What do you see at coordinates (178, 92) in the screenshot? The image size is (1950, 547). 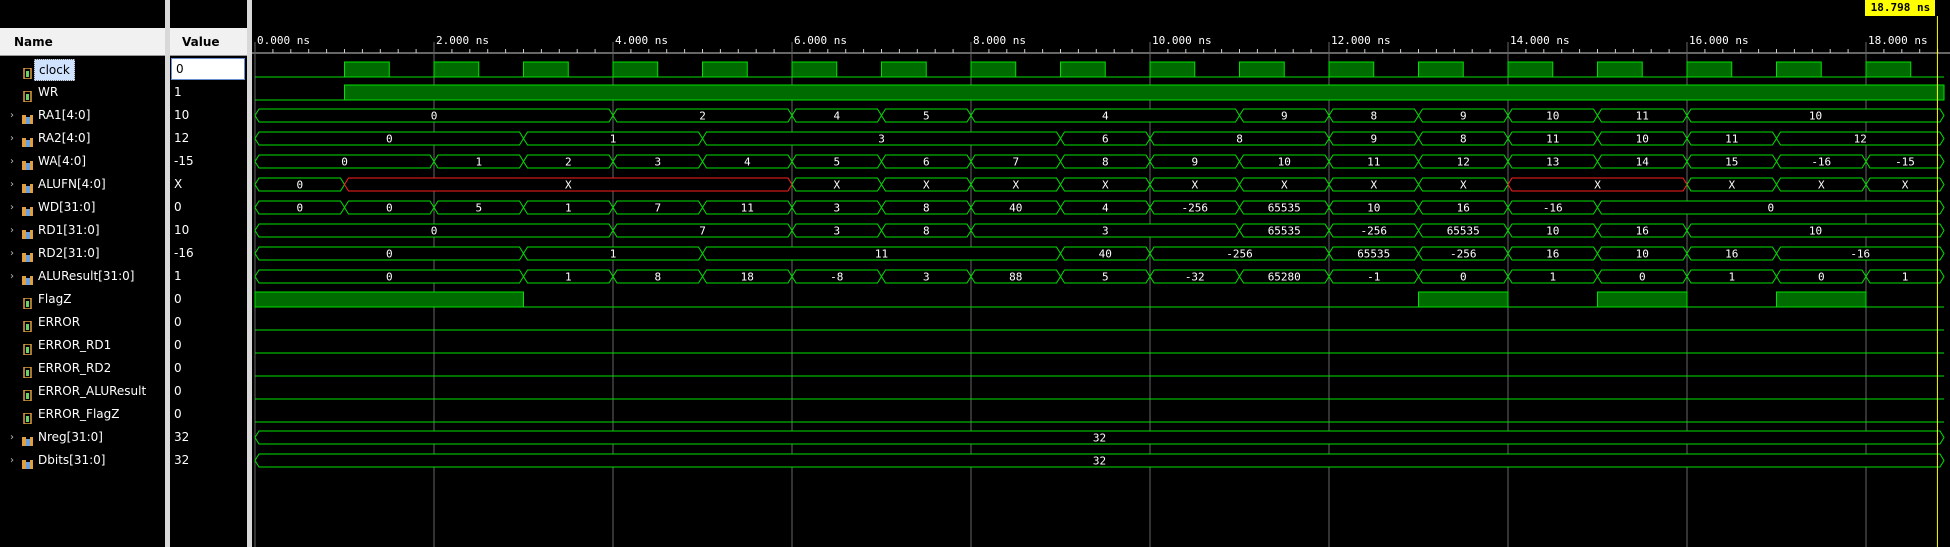 I see `signal-value: 1` at bounding box center [178, 92].